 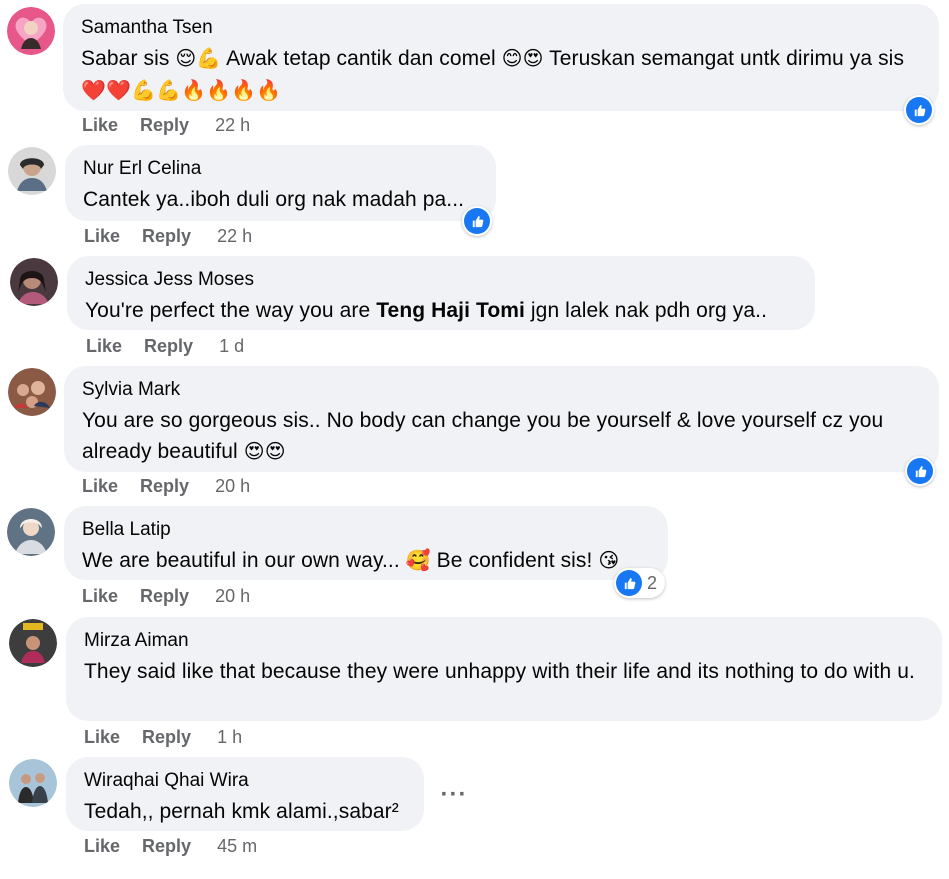 I want to click on comment-author: Wiraqhai Qhai Wira, so click(x=245, y=781).